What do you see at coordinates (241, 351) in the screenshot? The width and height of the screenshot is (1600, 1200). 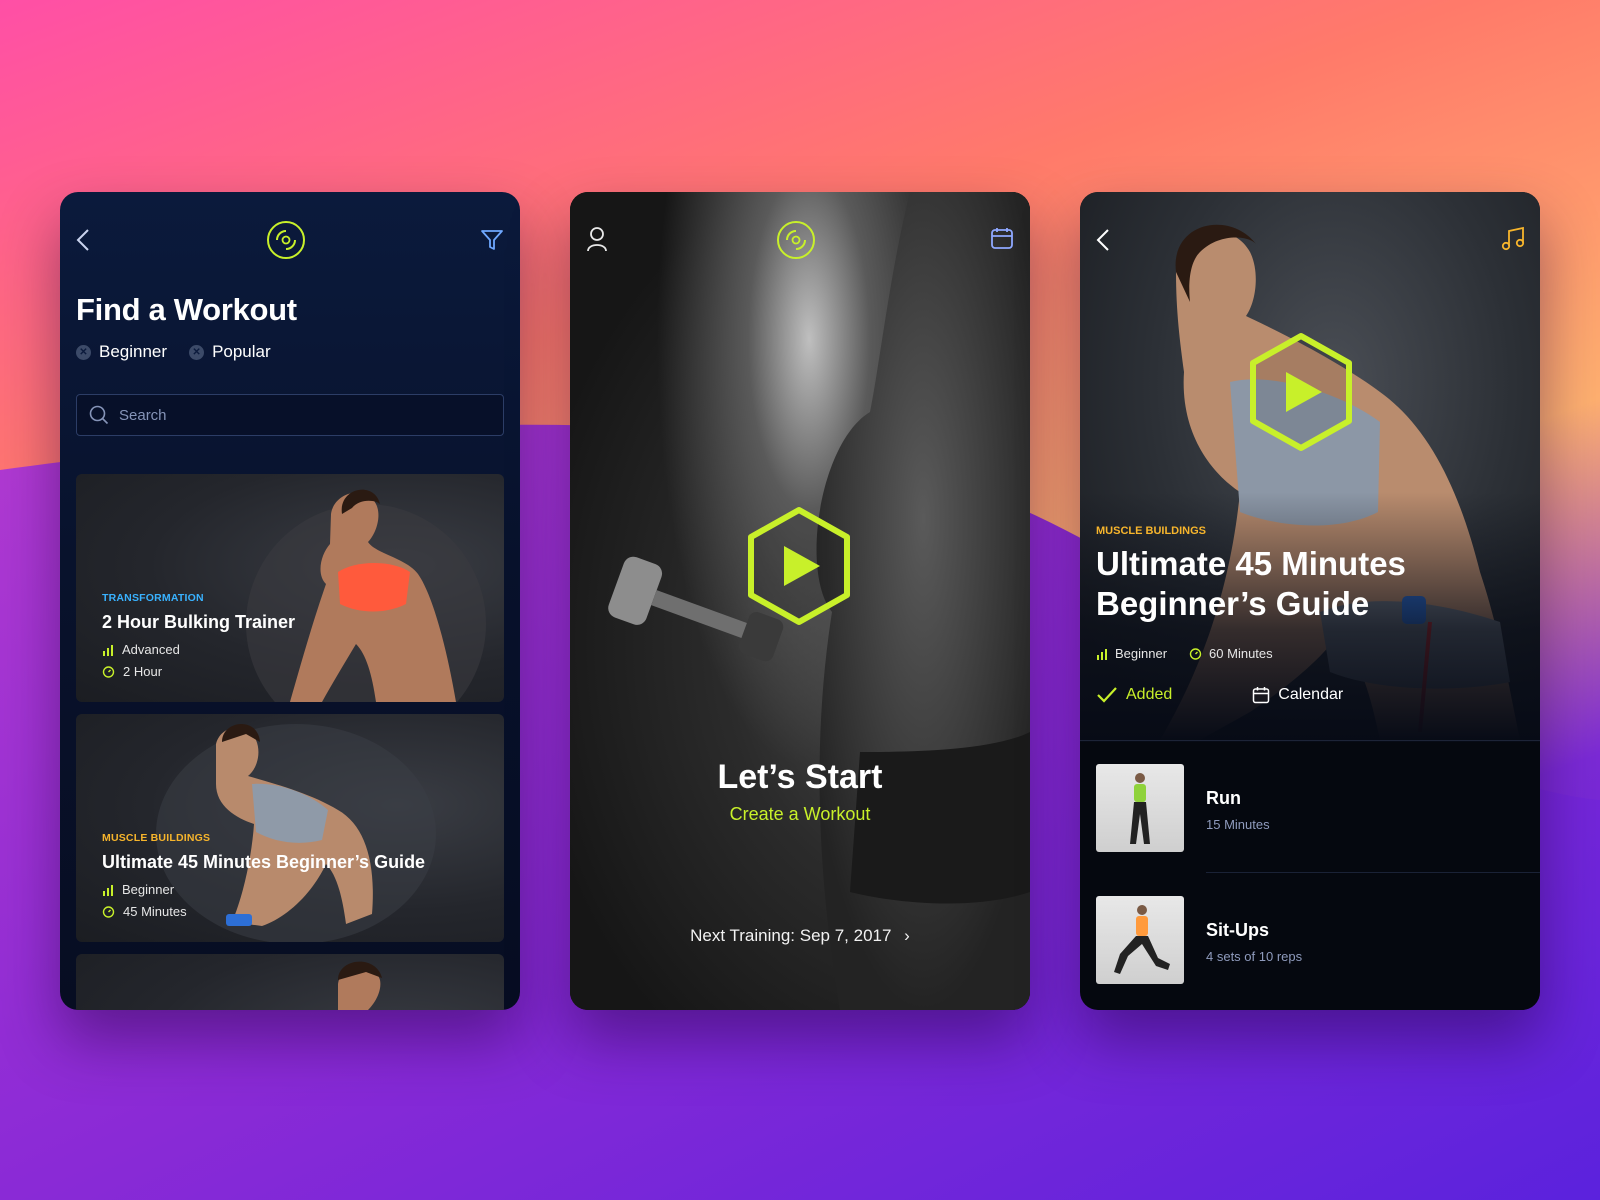 I see `chip-label: Popular` at bounding box center [241, 351].